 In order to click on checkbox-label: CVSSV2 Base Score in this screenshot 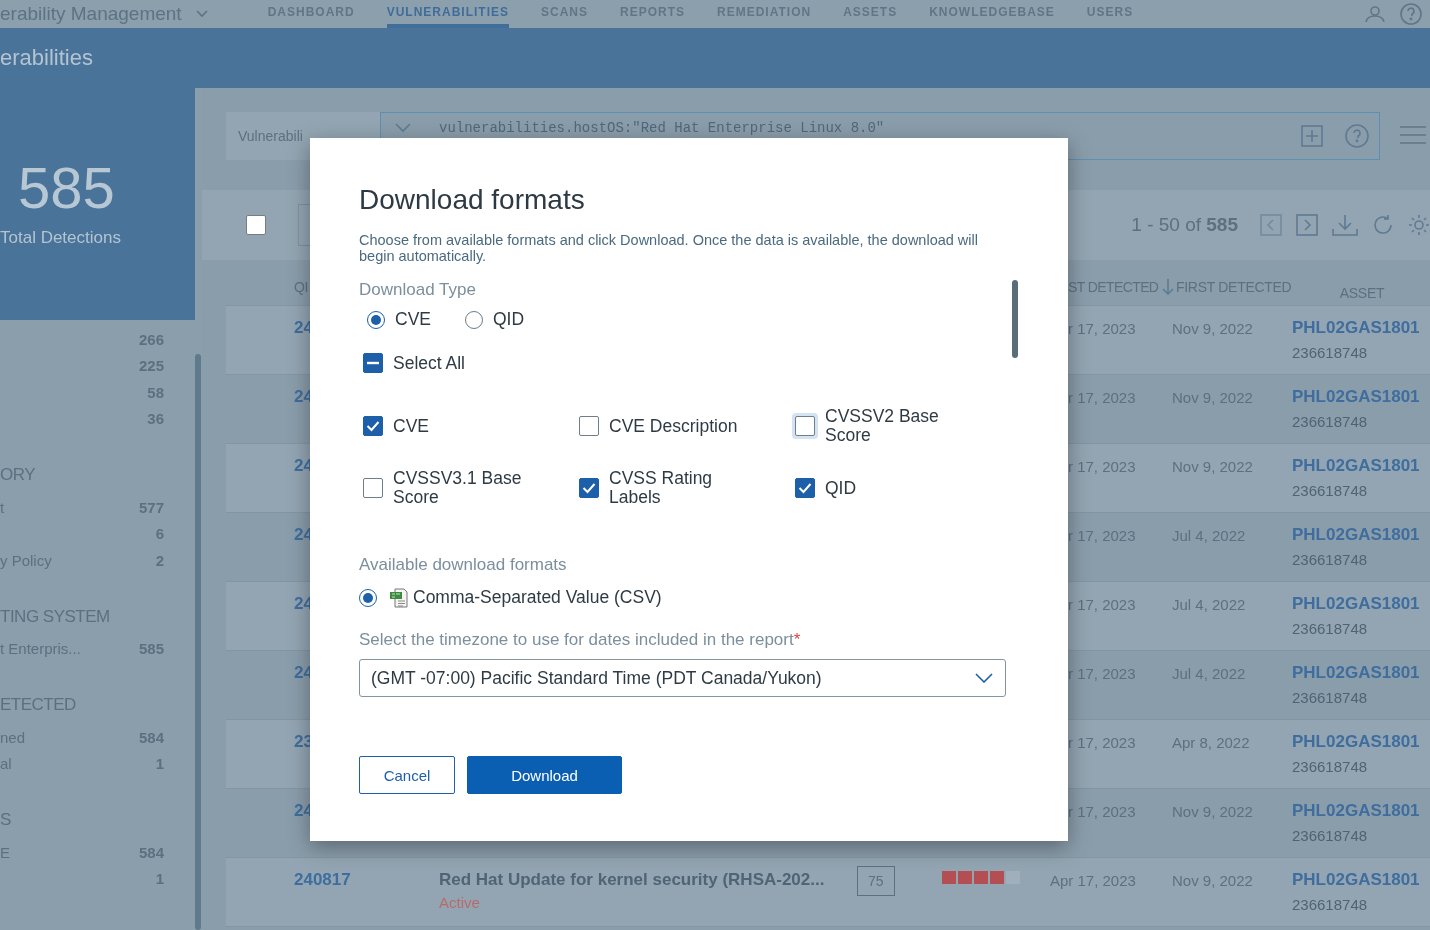, I will do `click(900, 426)`.